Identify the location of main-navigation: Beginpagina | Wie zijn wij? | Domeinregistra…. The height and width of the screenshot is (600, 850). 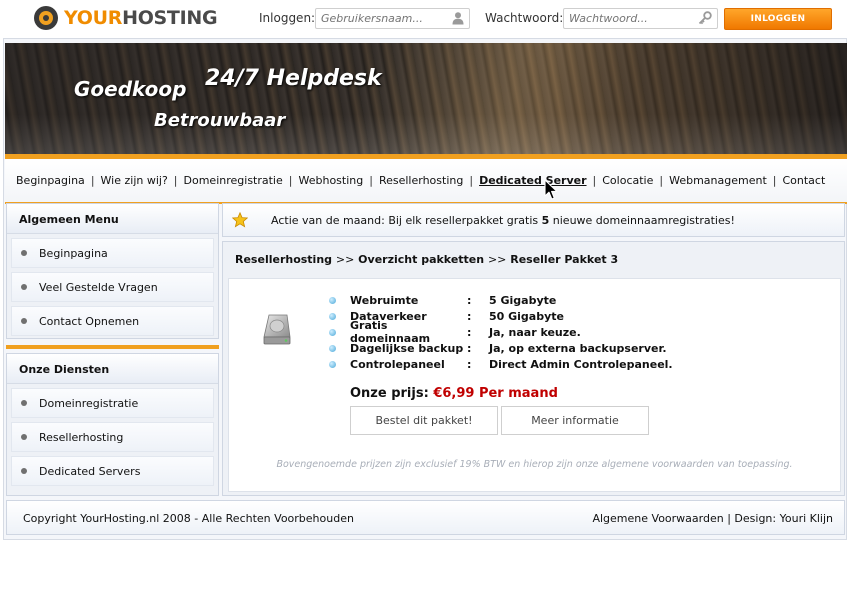
(426, 180).